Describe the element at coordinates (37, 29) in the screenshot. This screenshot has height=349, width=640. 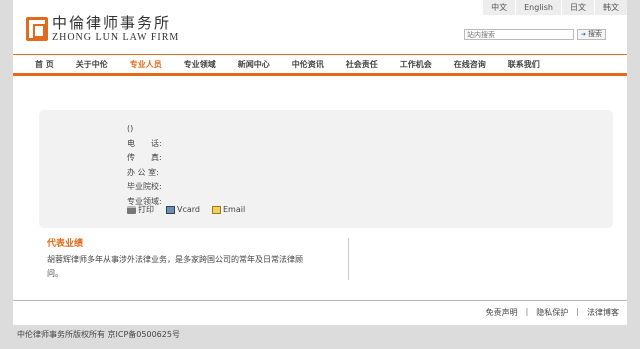
I see `logo-mark-icon` at that location.